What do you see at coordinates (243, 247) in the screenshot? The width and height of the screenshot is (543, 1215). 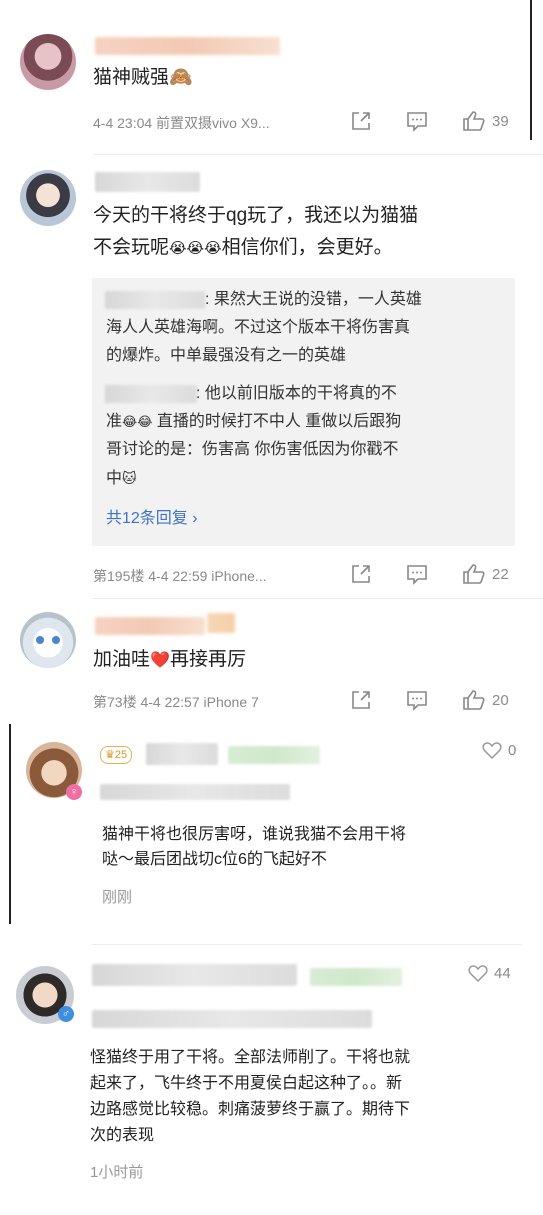 I see `comment-text-line-2: 不会玩呢😭😭😭相信你们，会更好。` at bounding box center [243, 247].